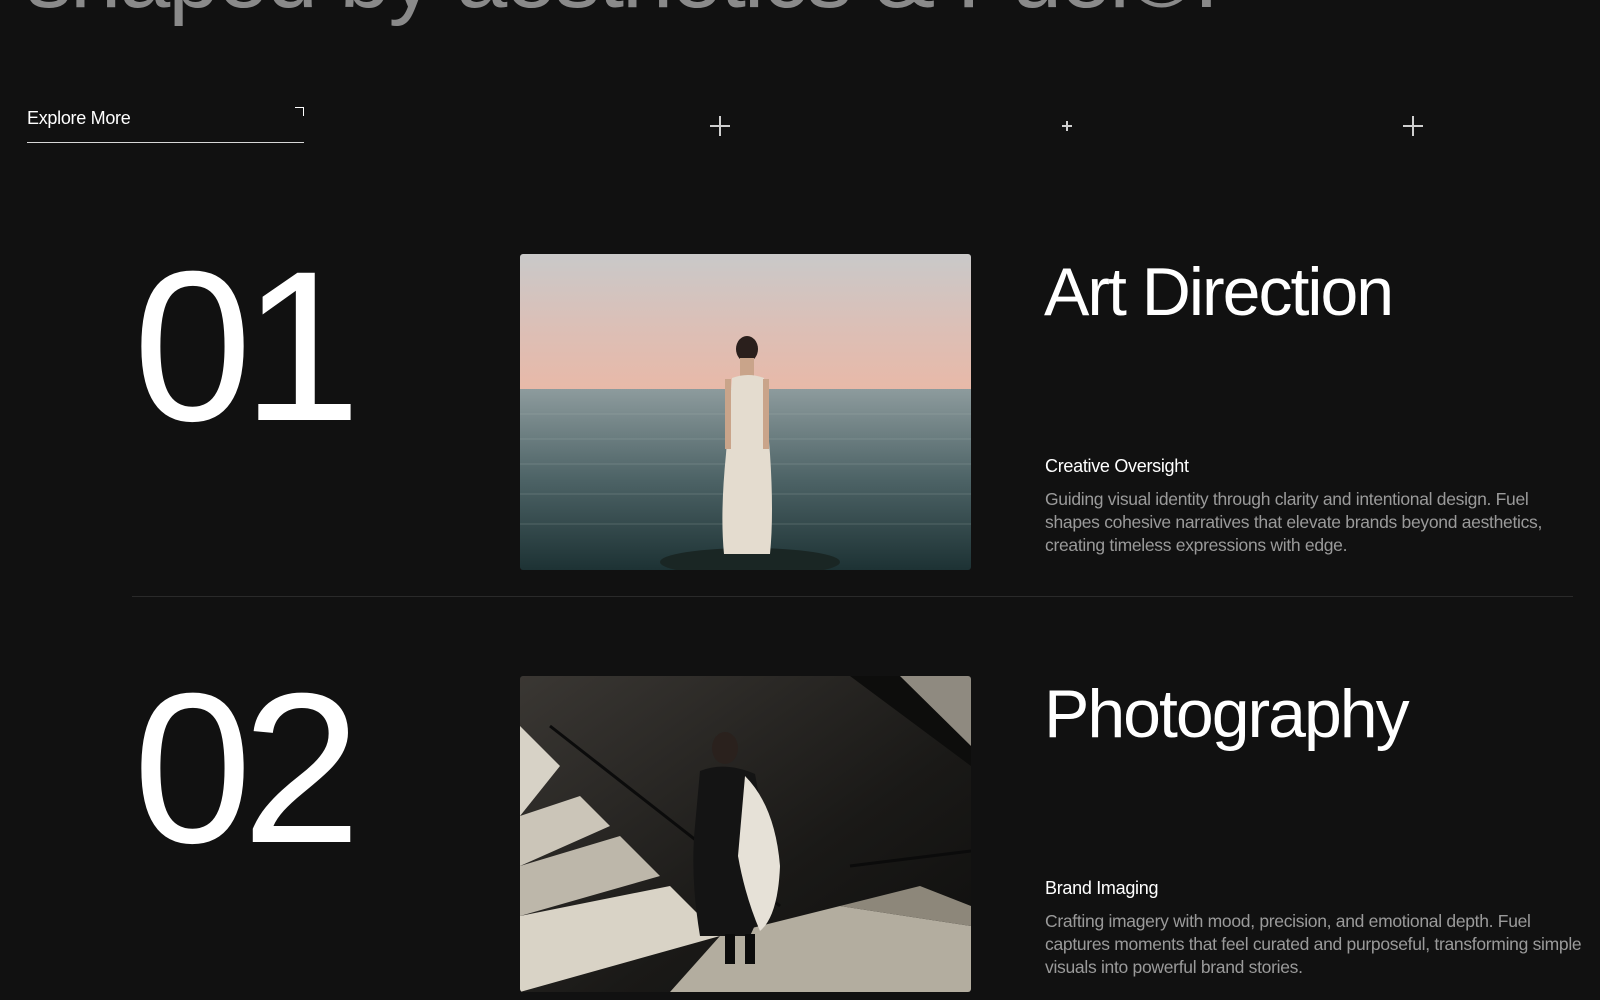  I want to click on explore-more-label: Explore More, so click(79, 118).